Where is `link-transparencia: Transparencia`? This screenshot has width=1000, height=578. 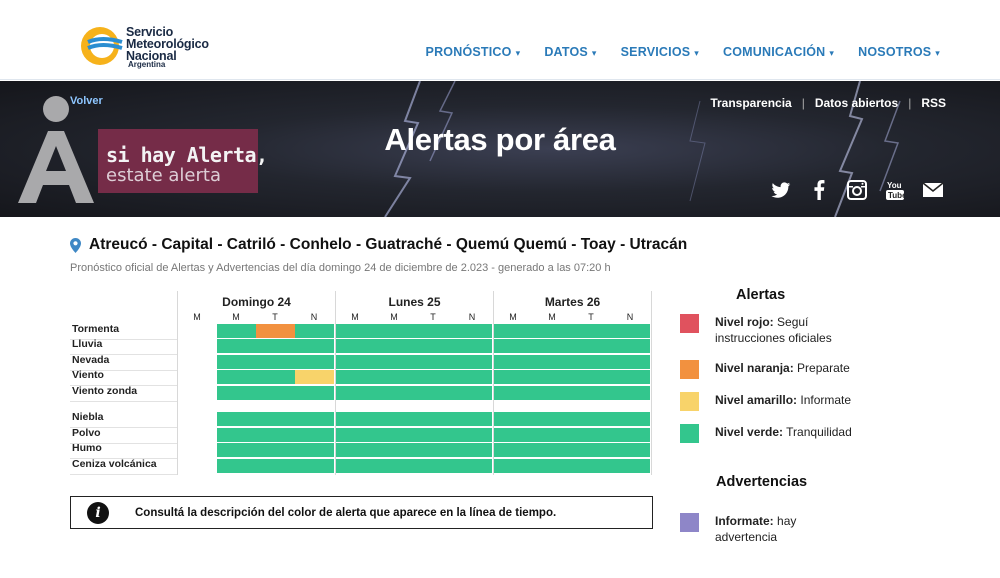 link-transparencia: Transparencia is located at coordinates (750, 103).